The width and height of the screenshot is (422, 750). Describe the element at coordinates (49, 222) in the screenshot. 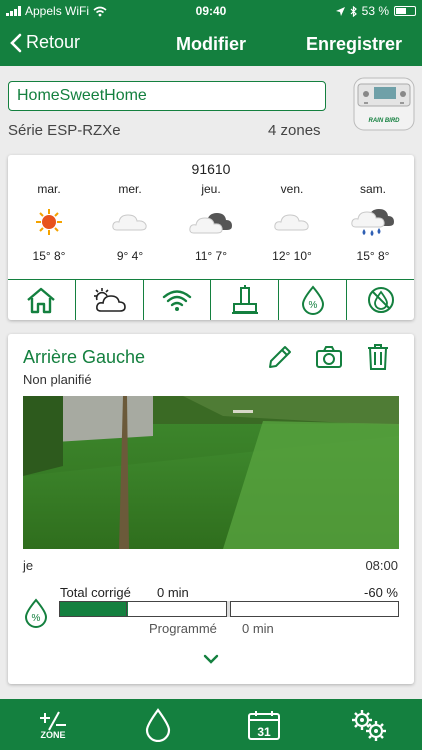

I see `sun-icon` at that location.